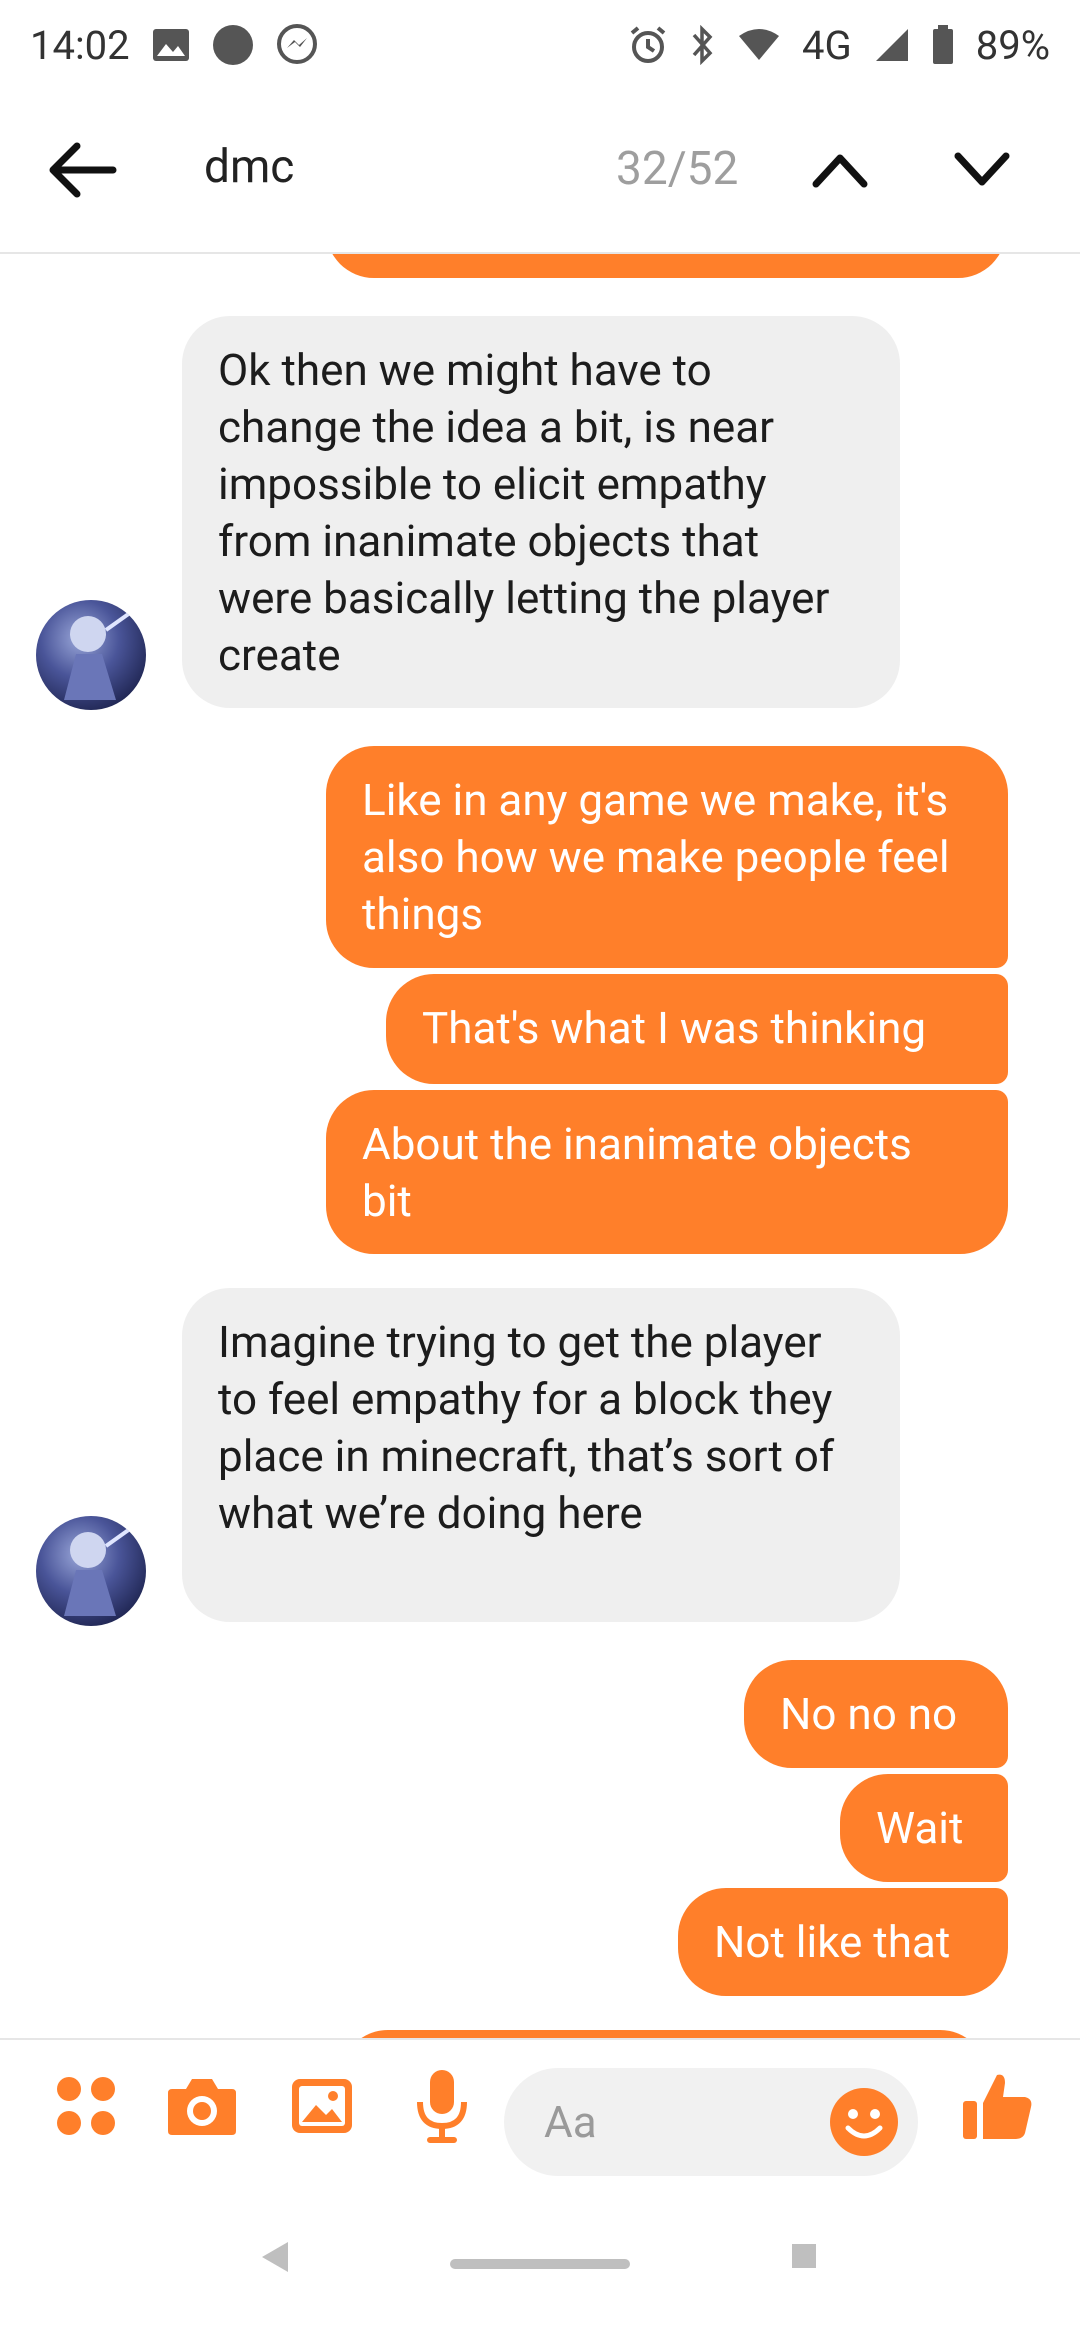 The image size is (1080, 2340). What do you see at coordinates (570, 2122) in the screenshot?
I see `message-input-placeholder: Aa` at bounding box center [570, 2122].